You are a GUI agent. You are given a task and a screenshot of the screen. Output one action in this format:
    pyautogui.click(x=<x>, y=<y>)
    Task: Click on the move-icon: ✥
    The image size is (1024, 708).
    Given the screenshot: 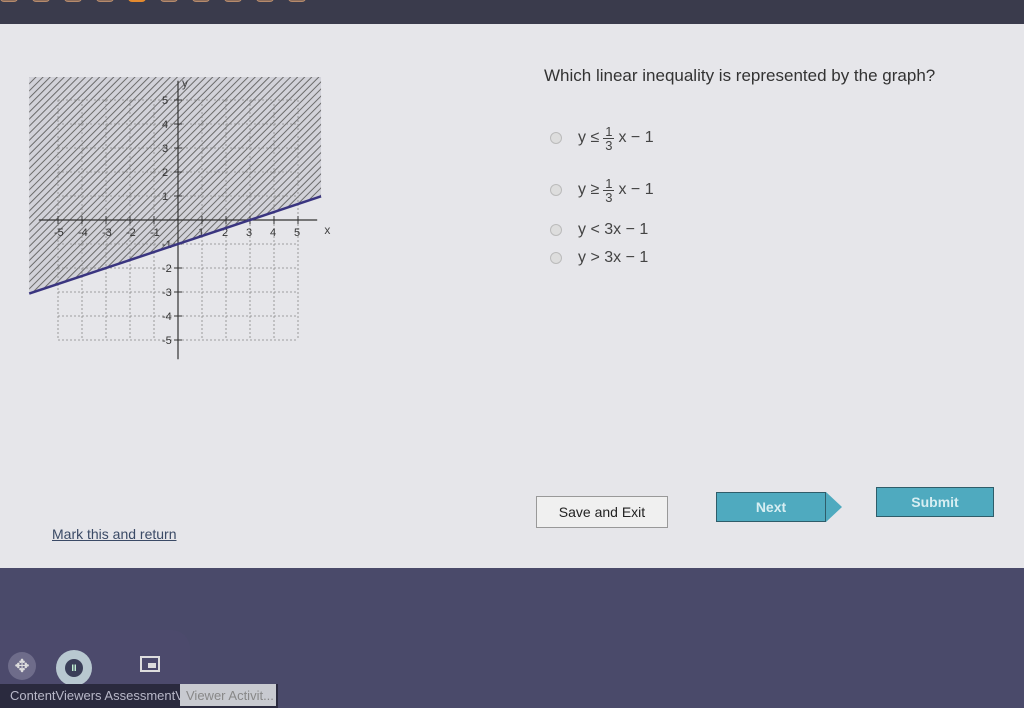 What is the action you would take?
    pyautogui.click(x=22, y=666)
    